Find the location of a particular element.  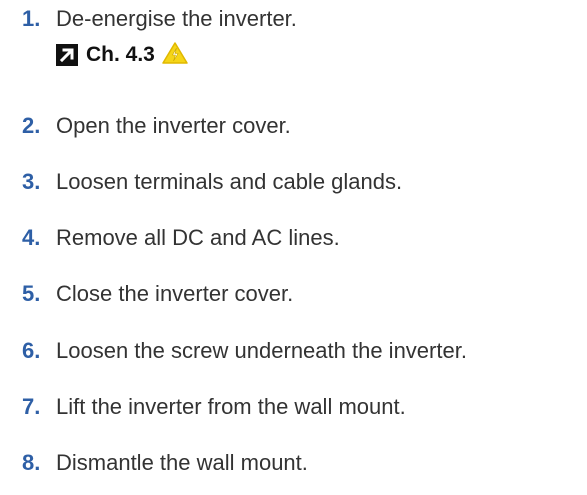

step-number: 7. is located at coordinates (31, 406).